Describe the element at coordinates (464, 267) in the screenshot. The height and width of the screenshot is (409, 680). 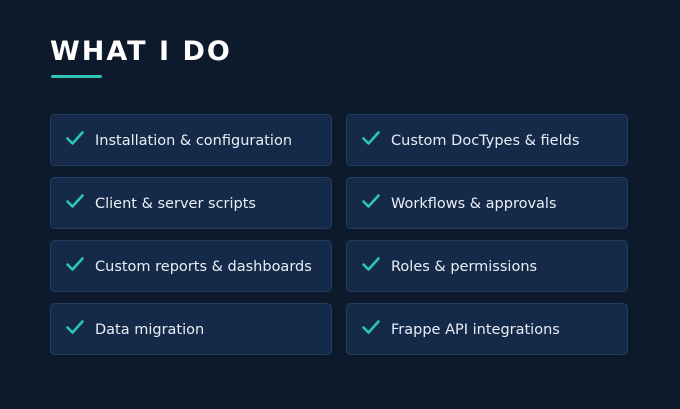
I see `service-label: Roles & permissions` at that location.